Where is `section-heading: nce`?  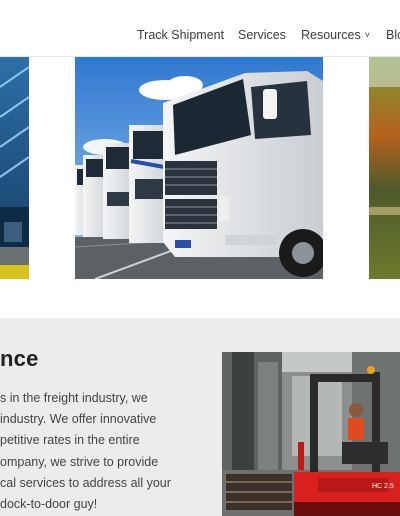 section-heading: nce is located at coordinates (19, 358).